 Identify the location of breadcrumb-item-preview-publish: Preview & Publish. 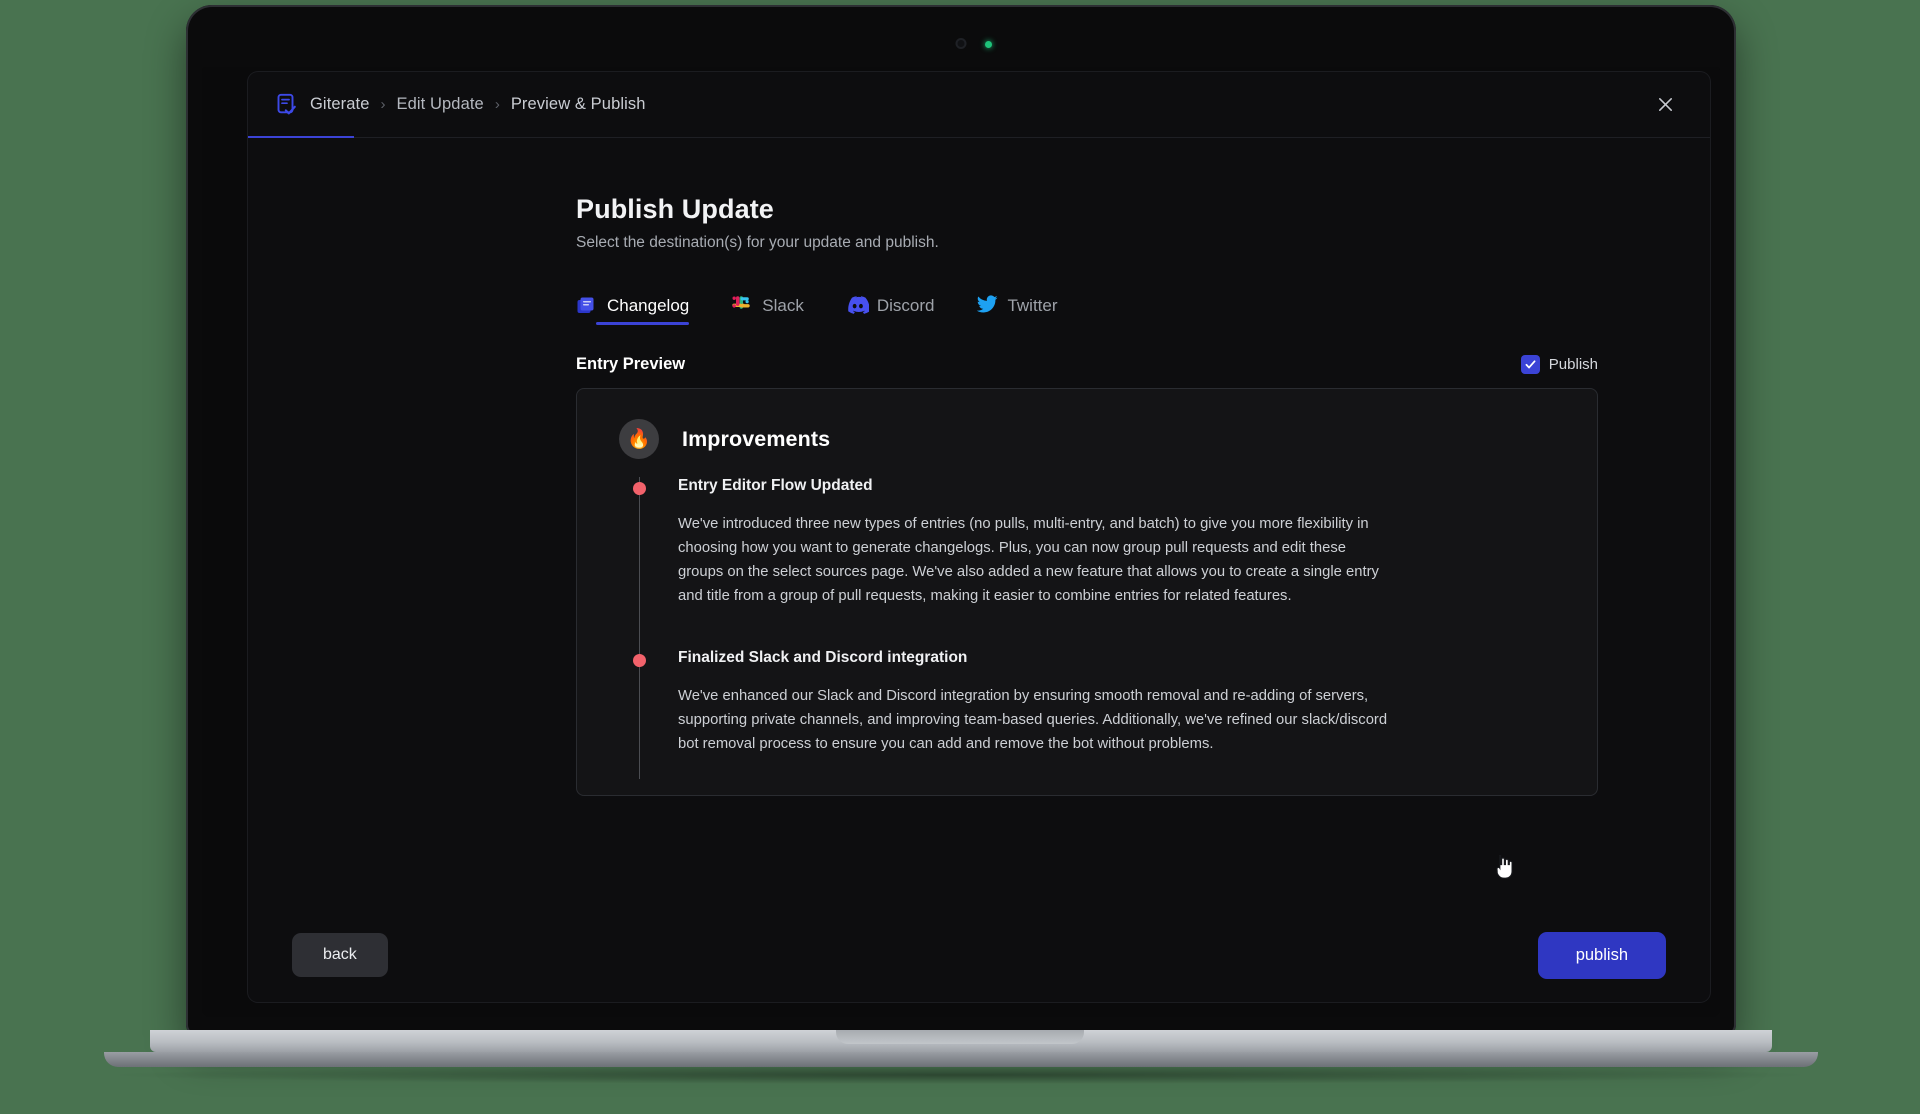
(578, 104).